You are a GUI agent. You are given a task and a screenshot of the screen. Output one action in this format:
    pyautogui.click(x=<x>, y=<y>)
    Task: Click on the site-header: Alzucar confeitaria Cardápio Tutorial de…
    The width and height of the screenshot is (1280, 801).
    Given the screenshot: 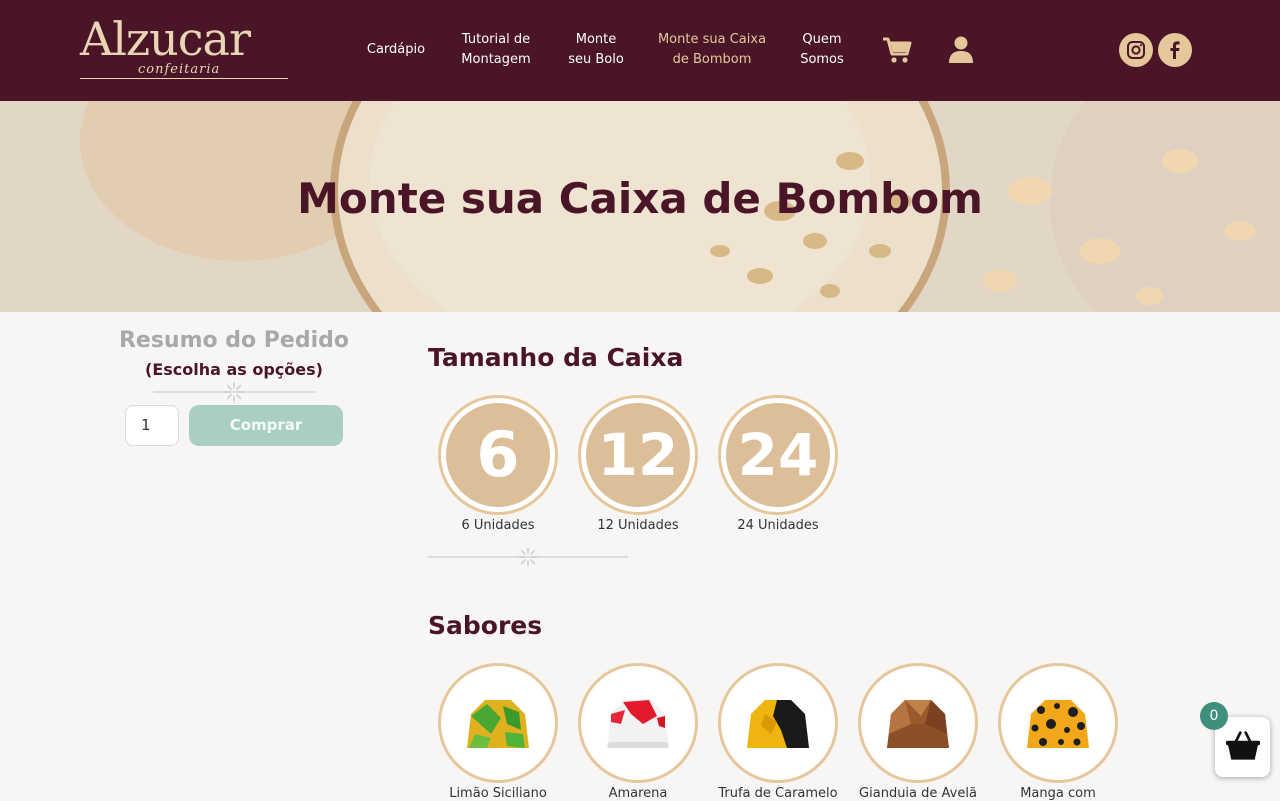 What is the action you would take?
    pyautogui.click(x=640, y=50)
    